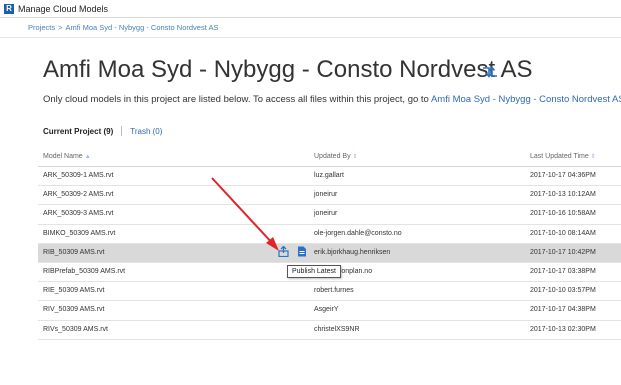  Describe the element at coordinates (563, 156) in the screenshot. I see `column-header-last-updated: Last Updated Time ⇕` at that location.